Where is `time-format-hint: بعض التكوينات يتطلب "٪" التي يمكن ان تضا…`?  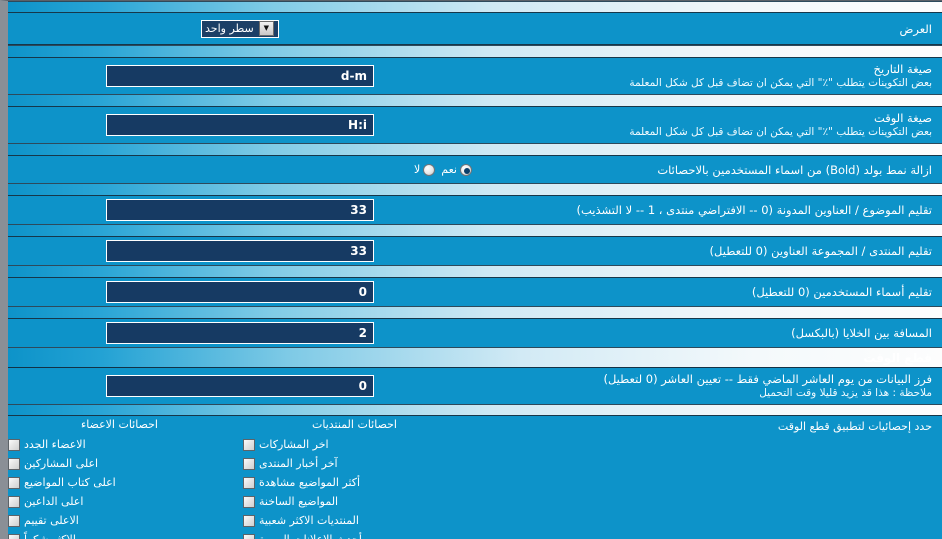
time-format-hint: بعض التكوينات يتطلب "٪" التي يمكن ان تضا… is located at coordinates (780, 132).